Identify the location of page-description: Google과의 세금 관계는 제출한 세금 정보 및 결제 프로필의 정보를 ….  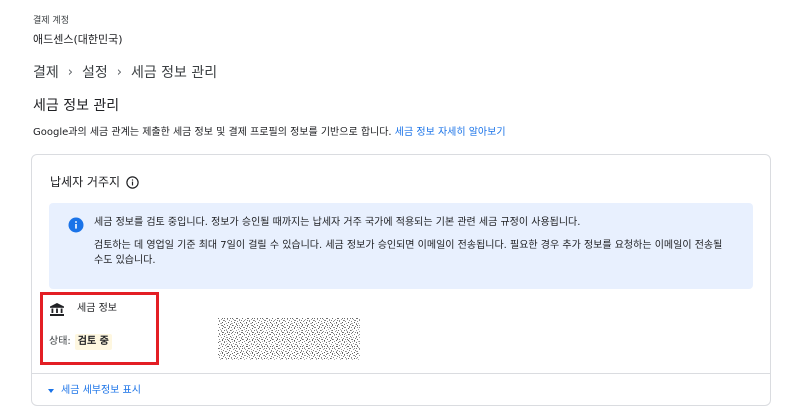
(269, 133).